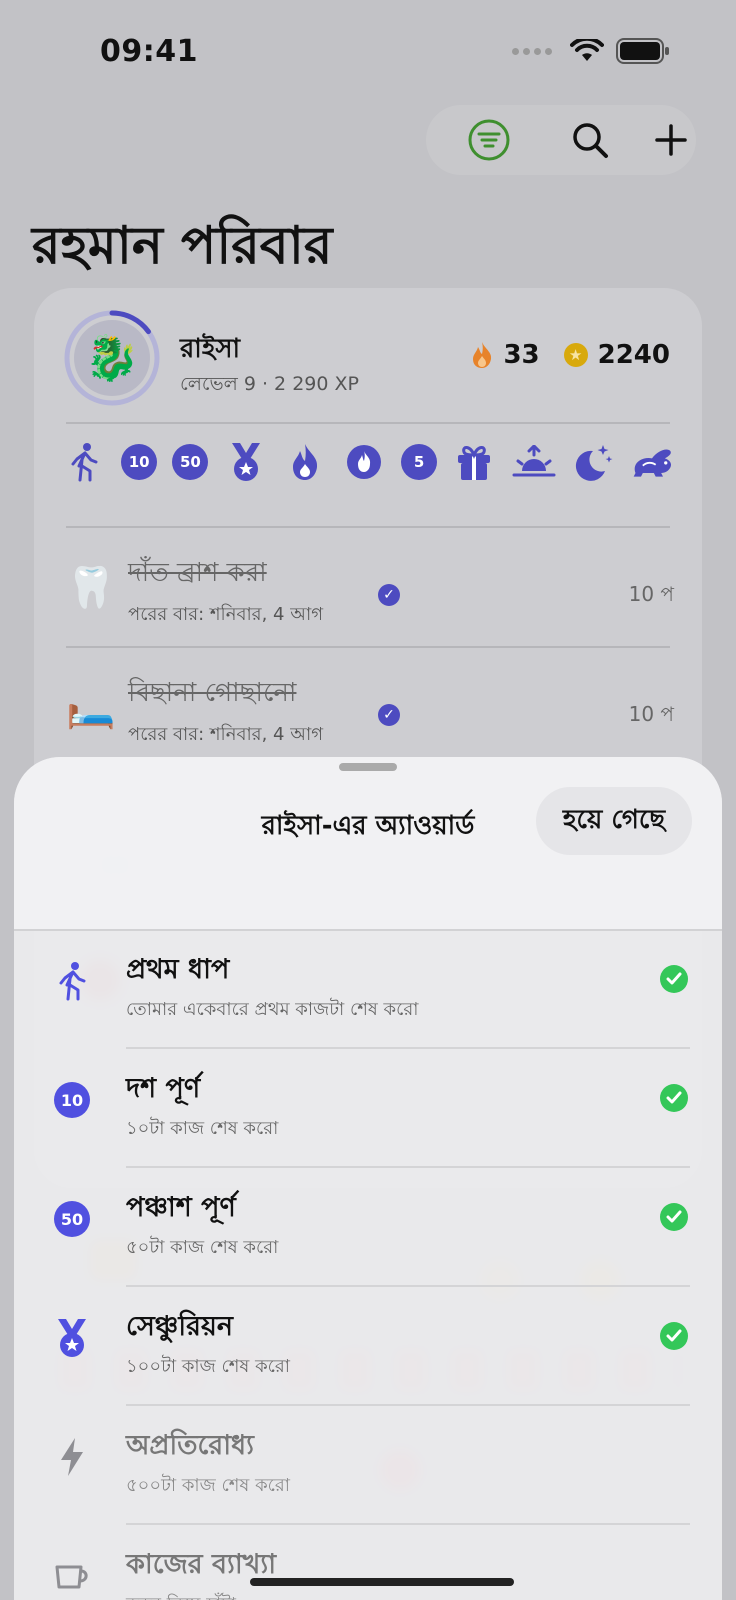 This screenshot has height=1600, width=736. Describe the element at coordinates (368, 50) in the screenshot. I see `status-bar: 09:41` at that location.